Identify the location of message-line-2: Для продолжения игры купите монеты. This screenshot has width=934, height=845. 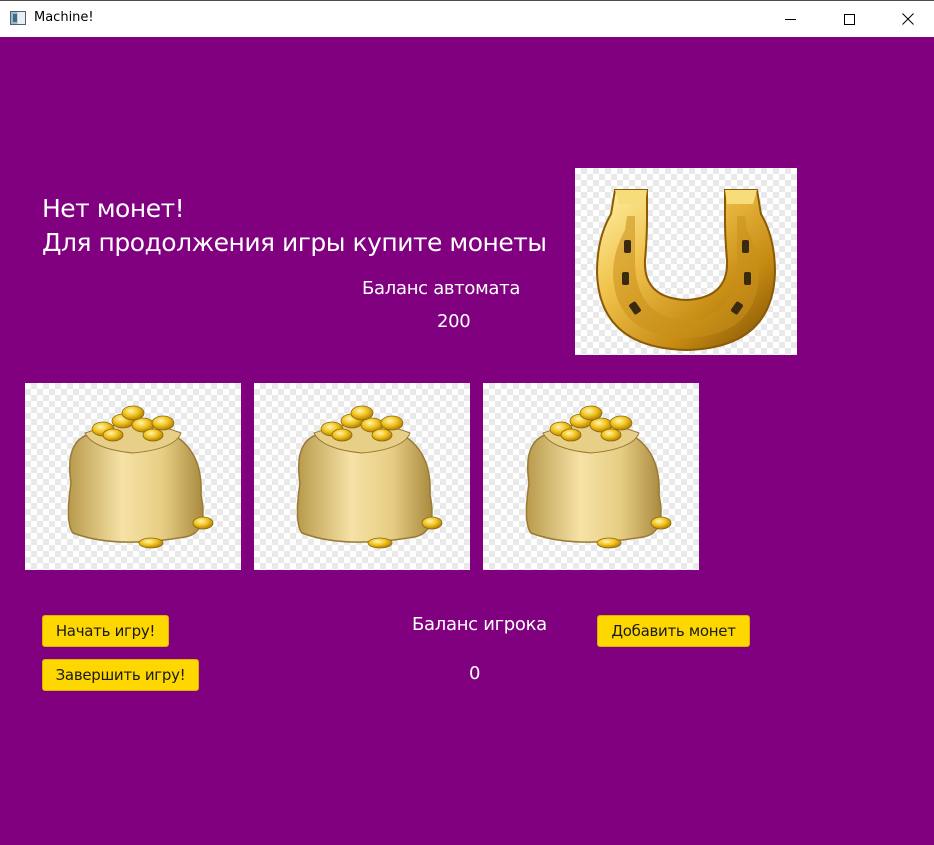
(294, 242).